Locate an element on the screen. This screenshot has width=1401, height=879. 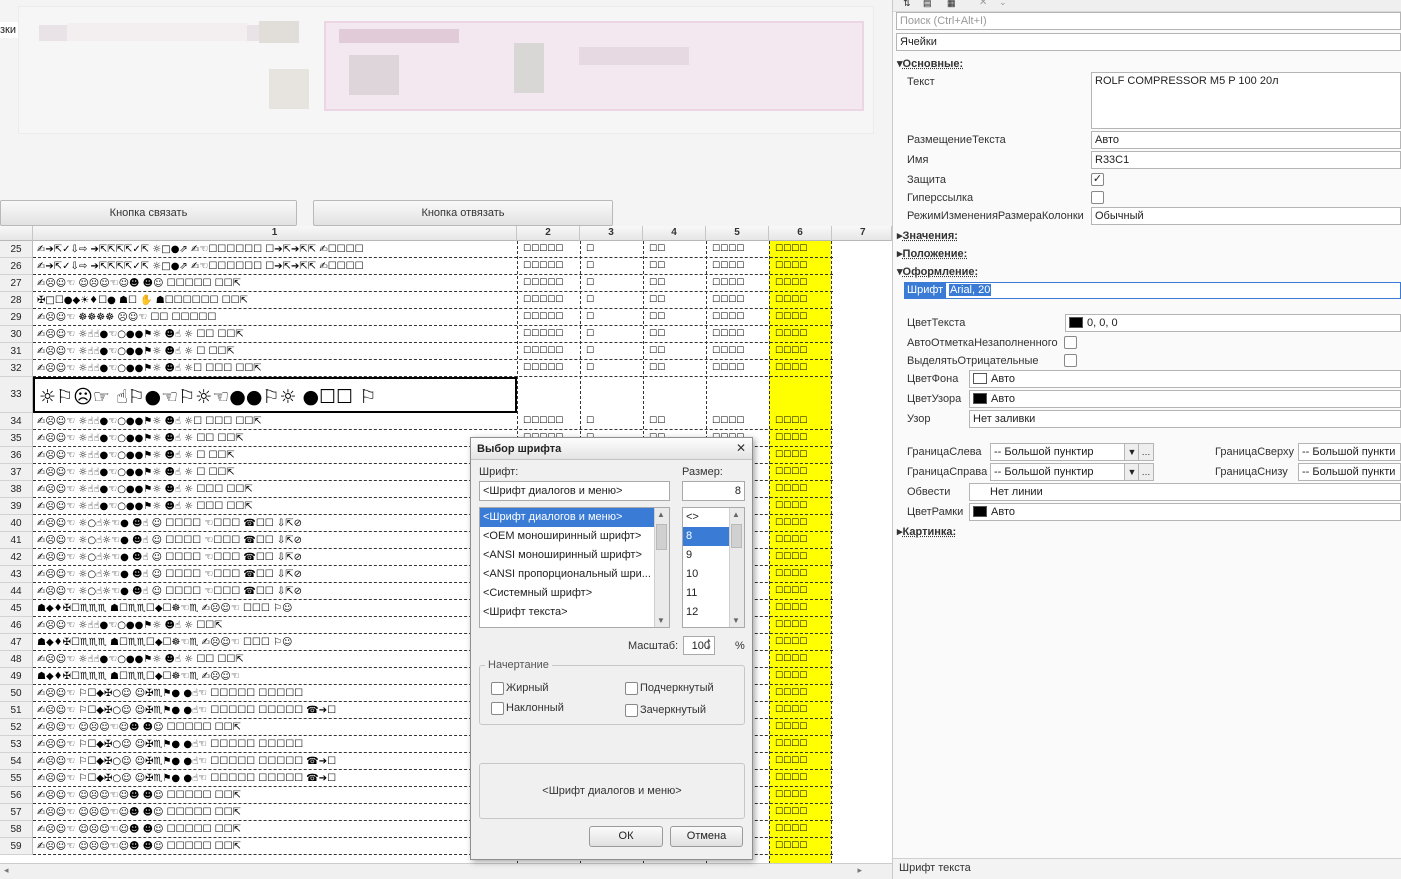
size-list-scrollbar: ▲ ▼ is located at coordinates (736, 567).